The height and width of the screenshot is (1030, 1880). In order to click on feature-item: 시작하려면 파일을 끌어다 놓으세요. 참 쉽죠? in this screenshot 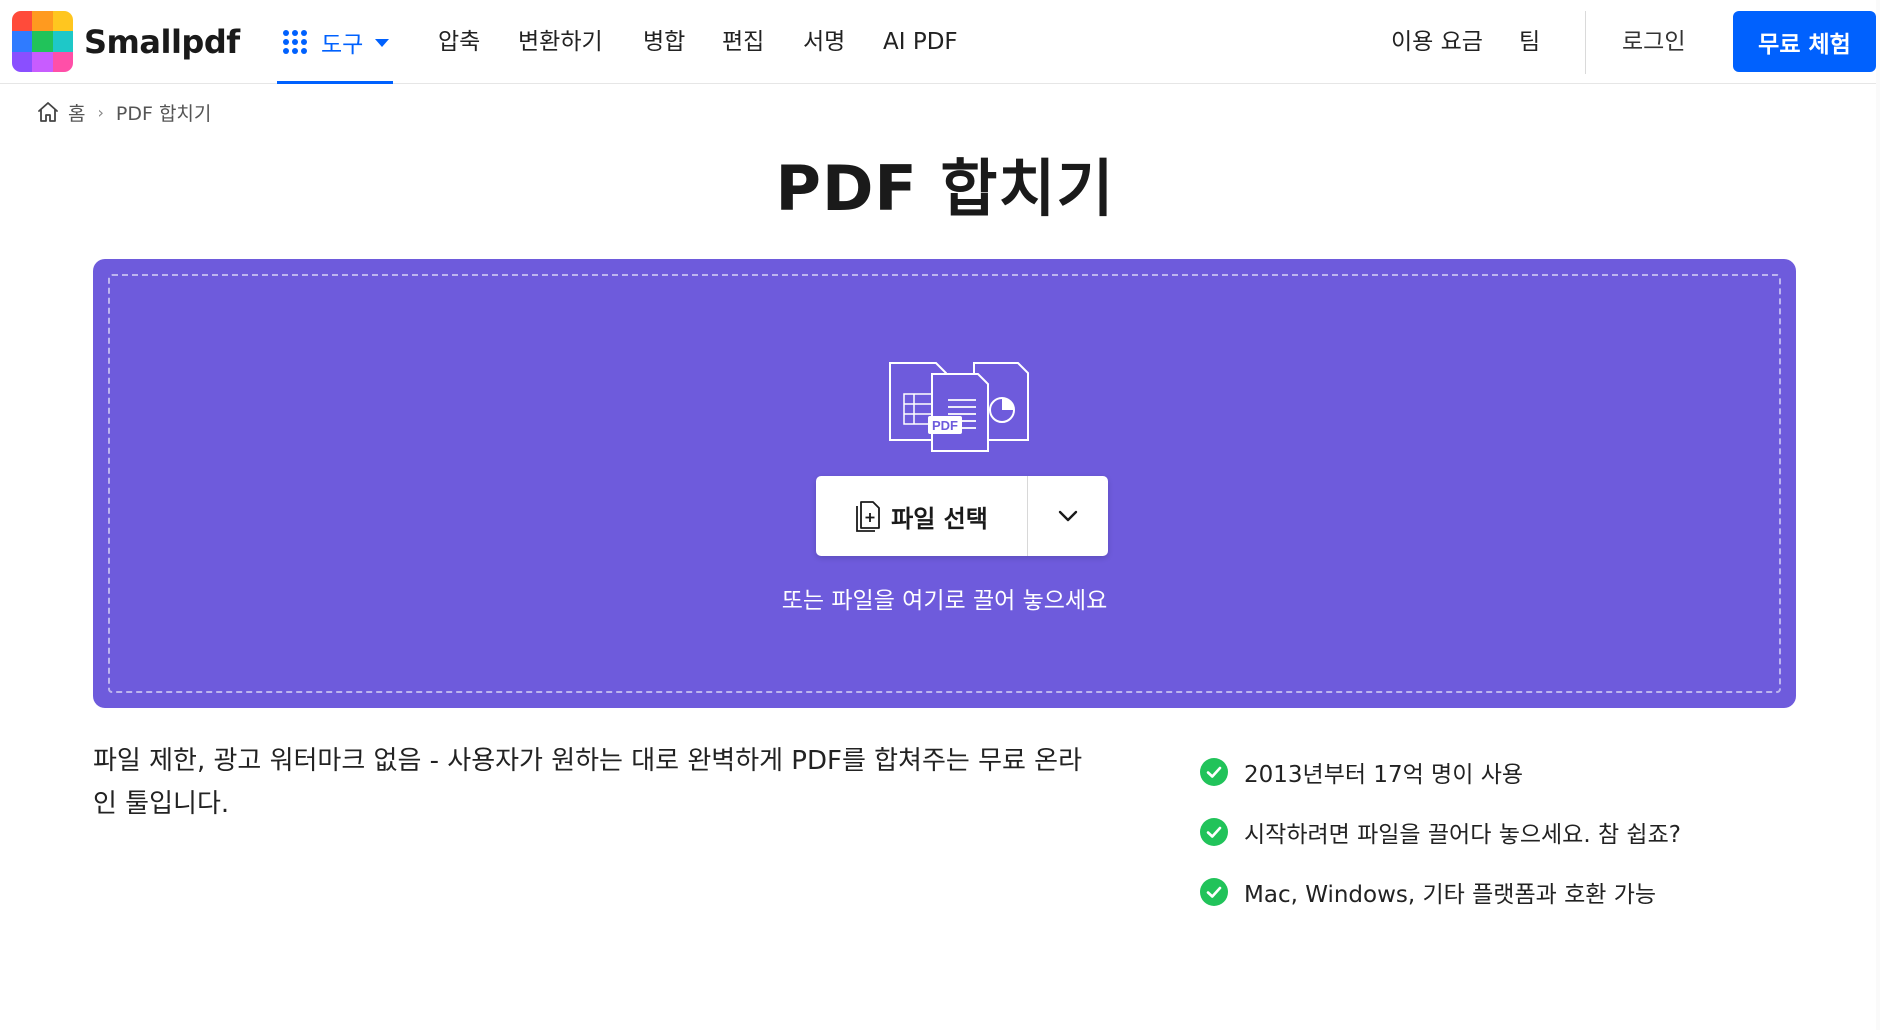, I will do `click(1520, 832)`.